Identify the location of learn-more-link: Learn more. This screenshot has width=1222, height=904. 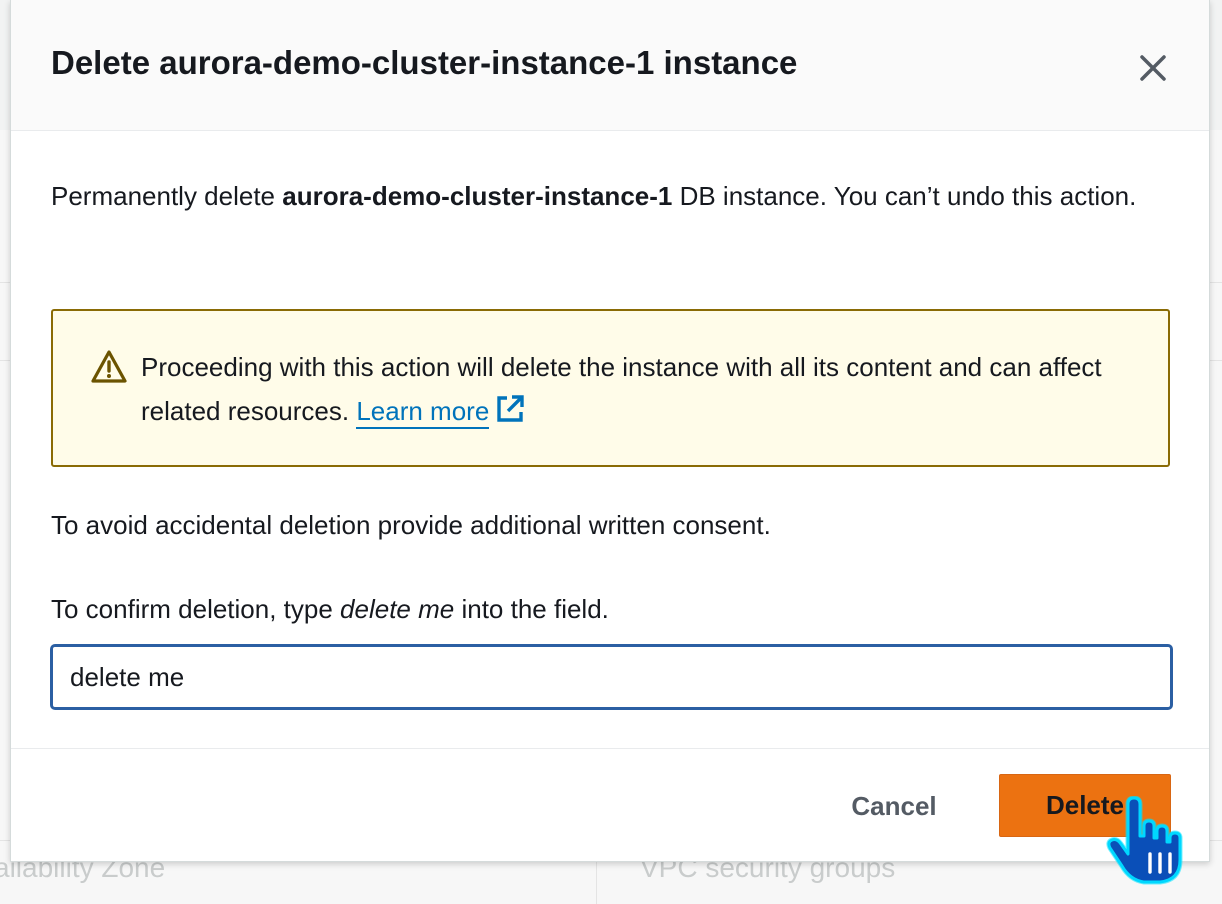
(423, 412).